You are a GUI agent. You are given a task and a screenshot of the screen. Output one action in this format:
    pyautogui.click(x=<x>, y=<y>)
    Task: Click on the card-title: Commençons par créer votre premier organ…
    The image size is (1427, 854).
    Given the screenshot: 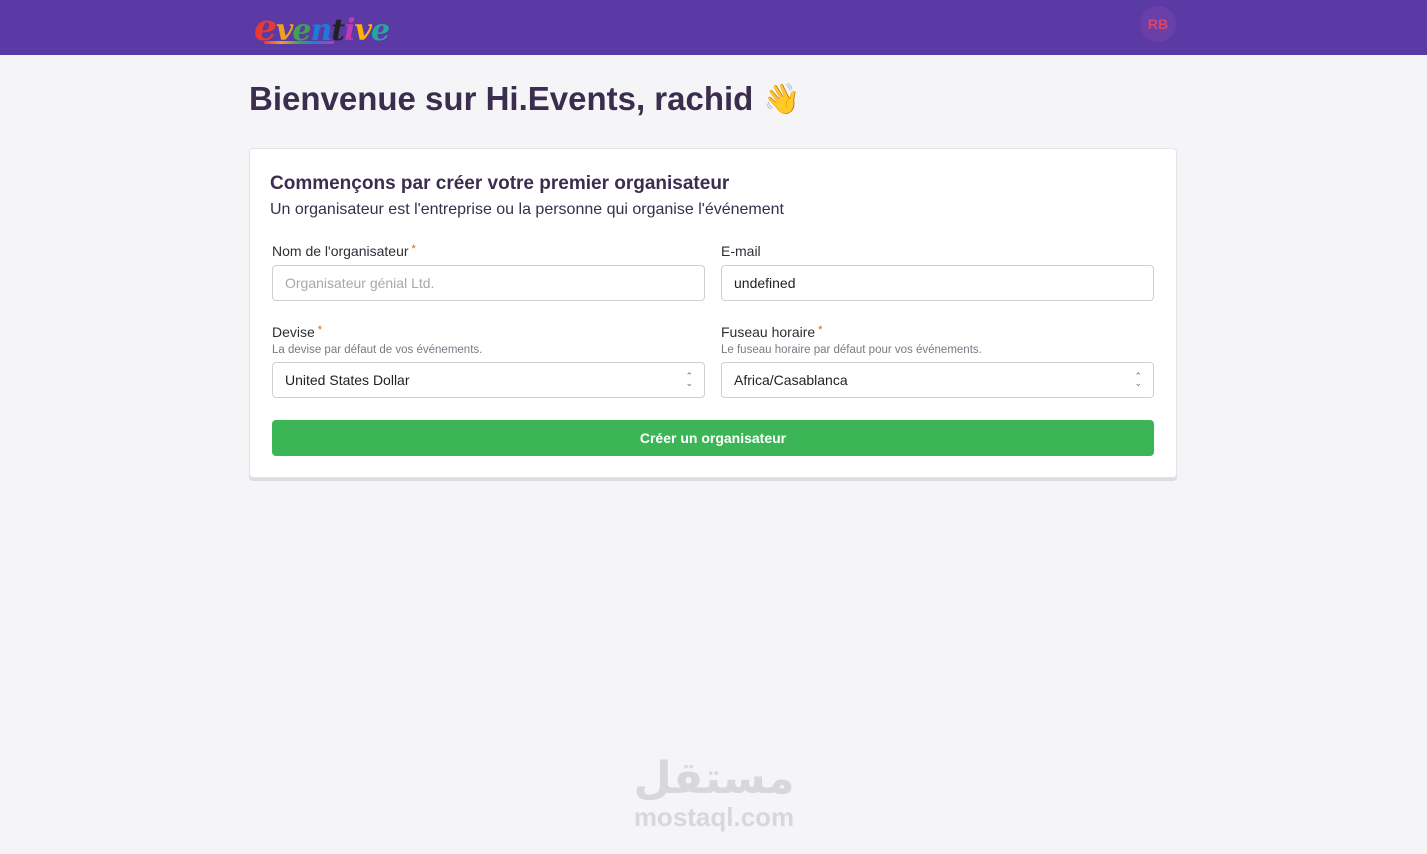 What is the action you would take?
    pyautogui.click(x=500, y=183)
    